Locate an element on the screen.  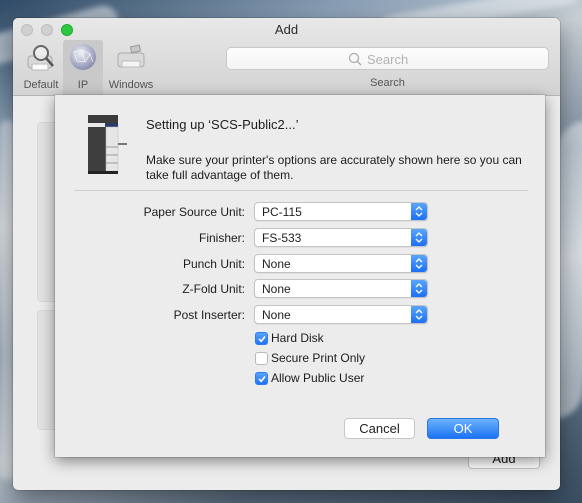
checkbox-label: Secure Print Only is located at coordinates (318, 358).